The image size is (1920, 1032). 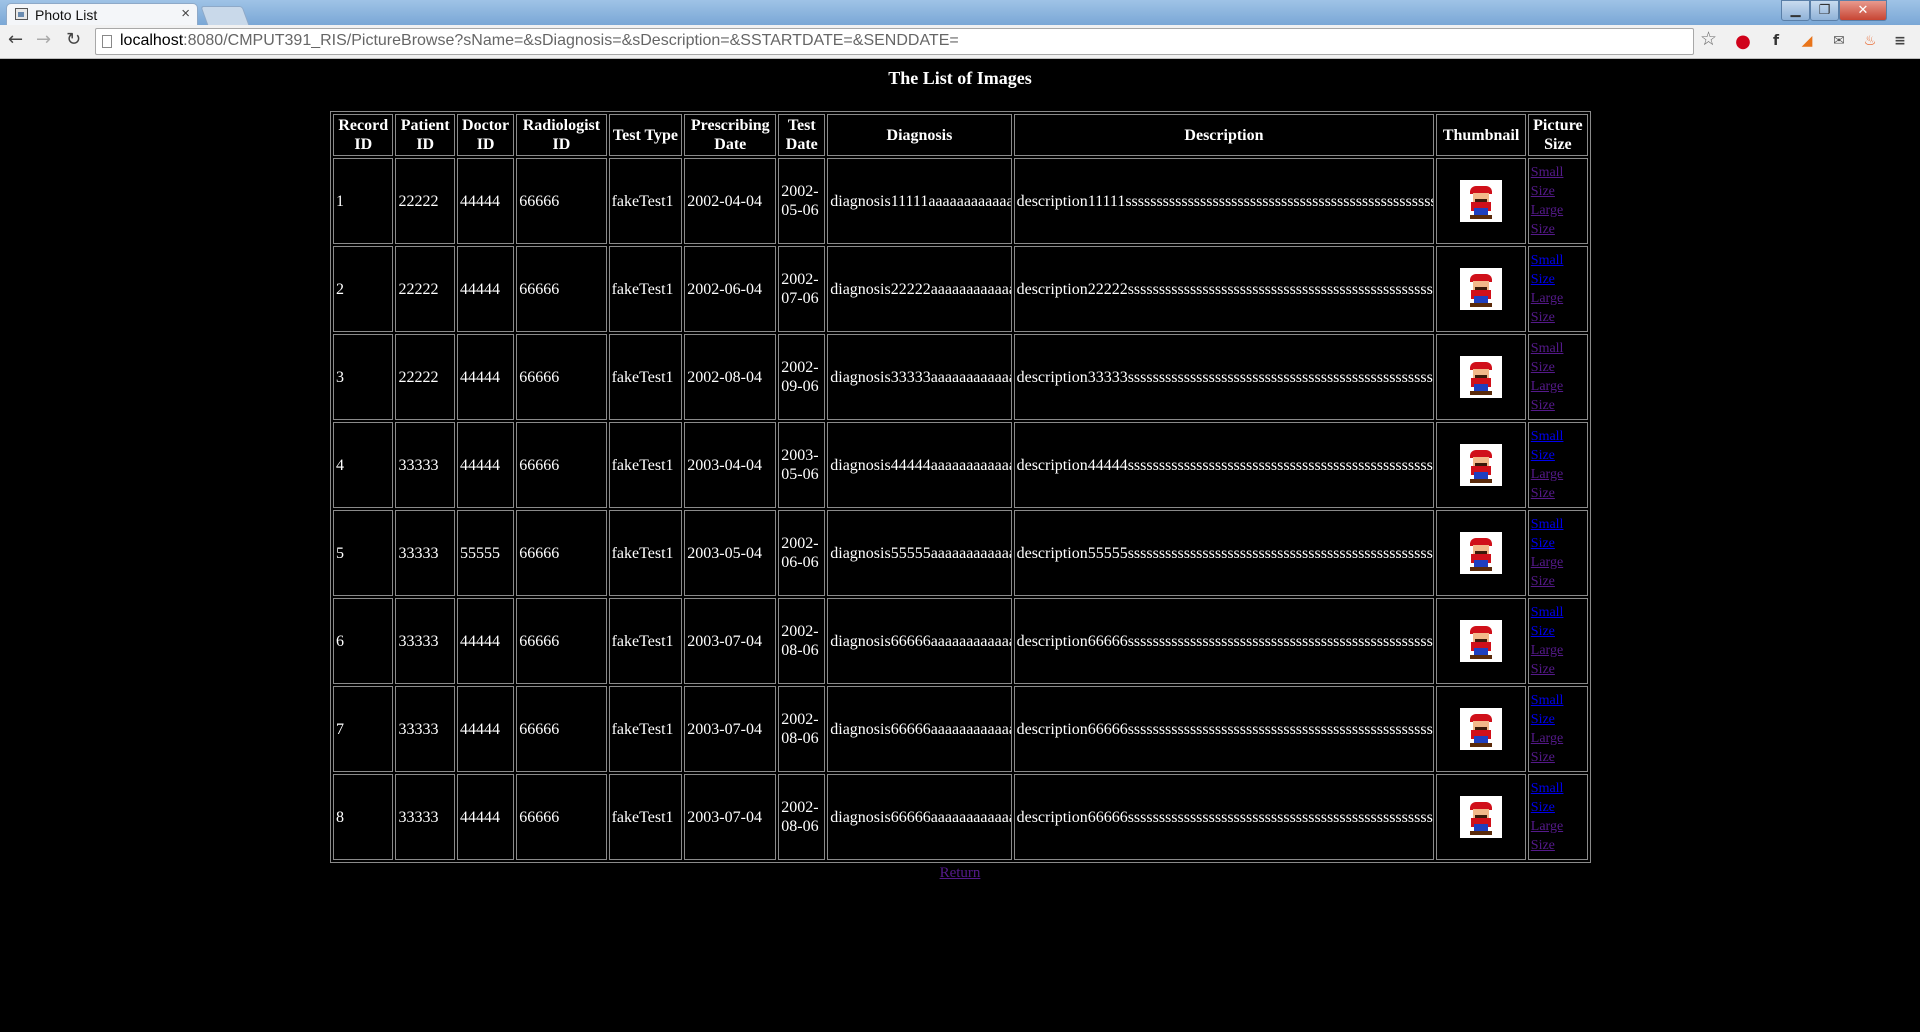 I want to click on column-header: Diagnosis, so click(x=919, y=135).